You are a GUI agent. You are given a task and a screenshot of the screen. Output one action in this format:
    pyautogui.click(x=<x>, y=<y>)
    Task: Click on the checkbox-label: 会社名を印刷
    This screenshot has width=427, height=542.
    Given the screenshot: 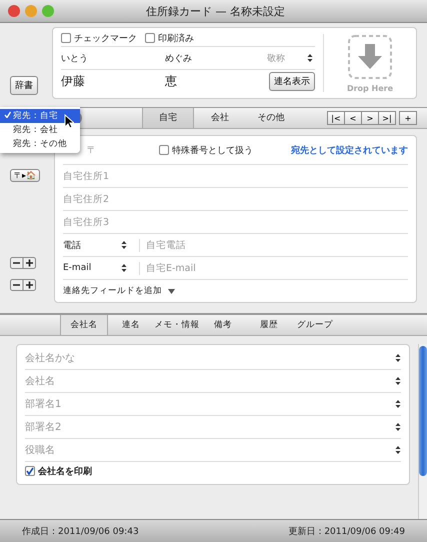 What is the action you would take?
    pyautogui.click(x=65, y=471)
    